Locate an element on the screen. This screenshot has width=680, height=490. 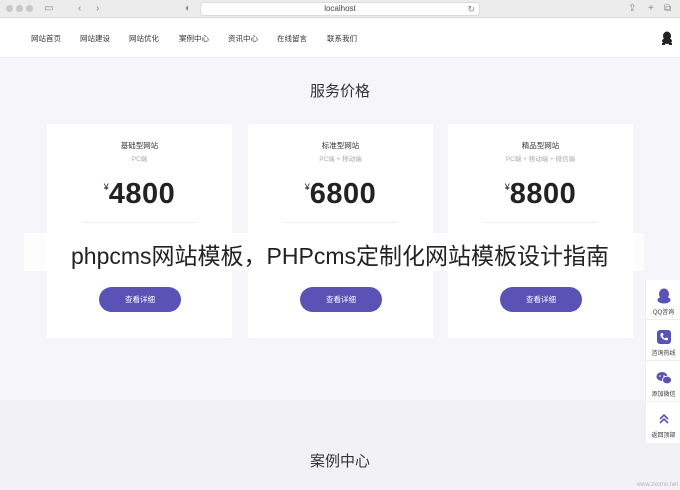
reload-icon: ↻ is located at coordinates (471, 9).